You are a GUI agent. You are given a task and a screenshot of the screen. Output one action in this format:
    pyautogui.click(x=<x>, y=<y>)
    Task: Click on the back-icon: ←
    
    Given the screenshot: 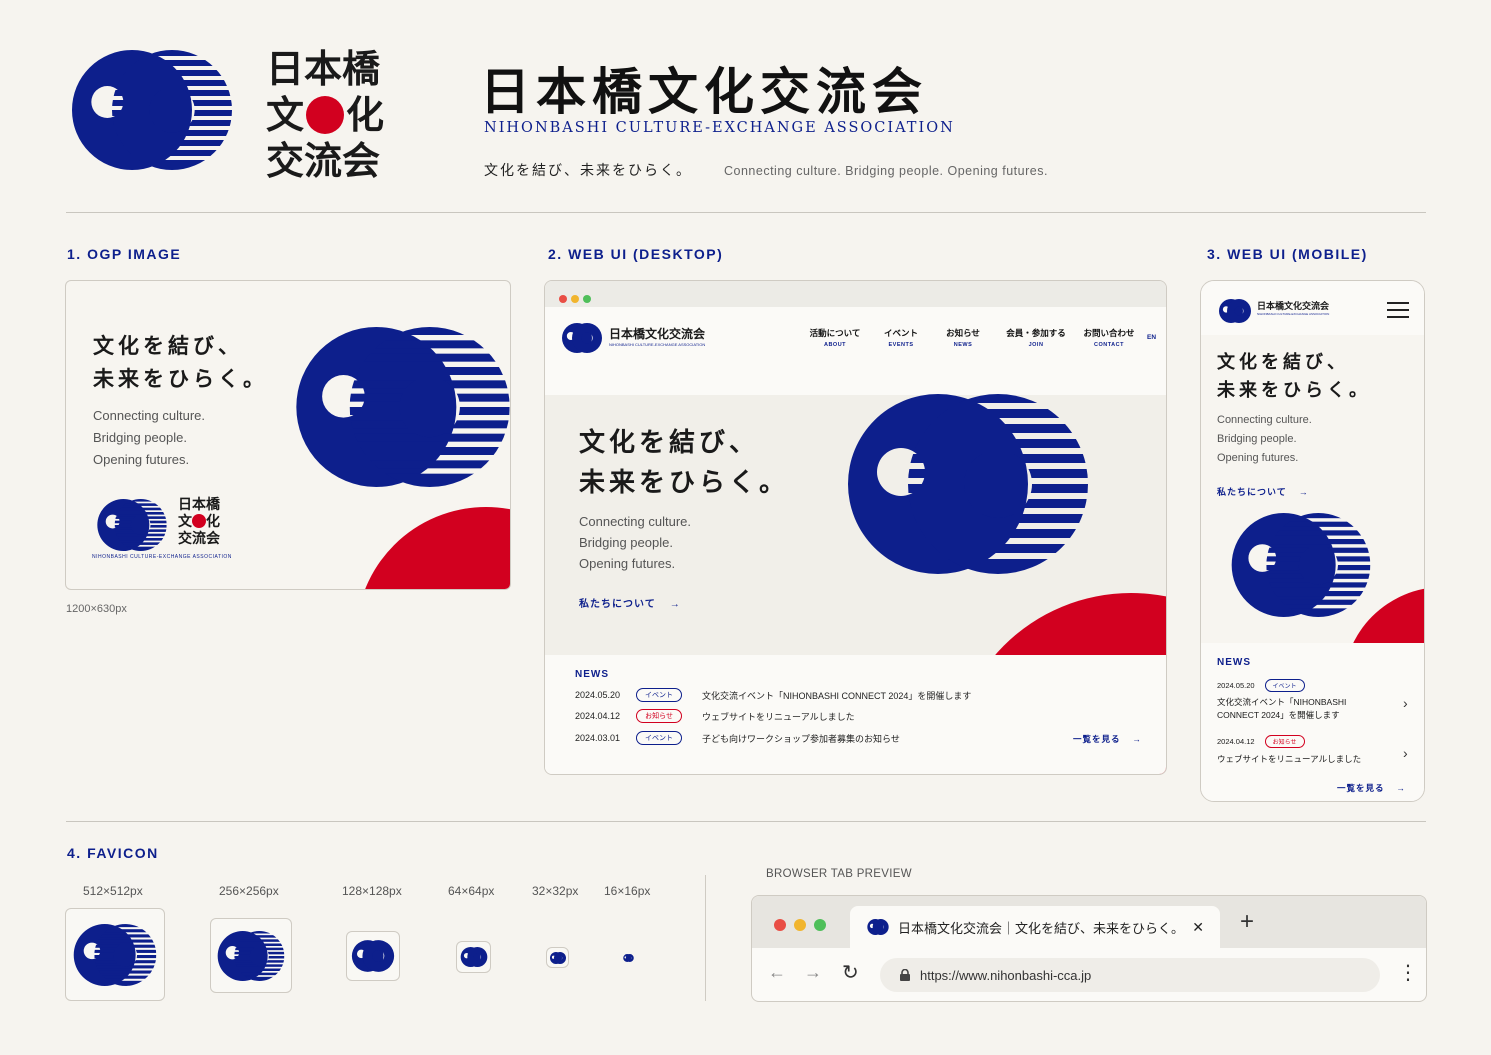 What is the action you would take?
    pyautogui.click(x=777, y=972)
    